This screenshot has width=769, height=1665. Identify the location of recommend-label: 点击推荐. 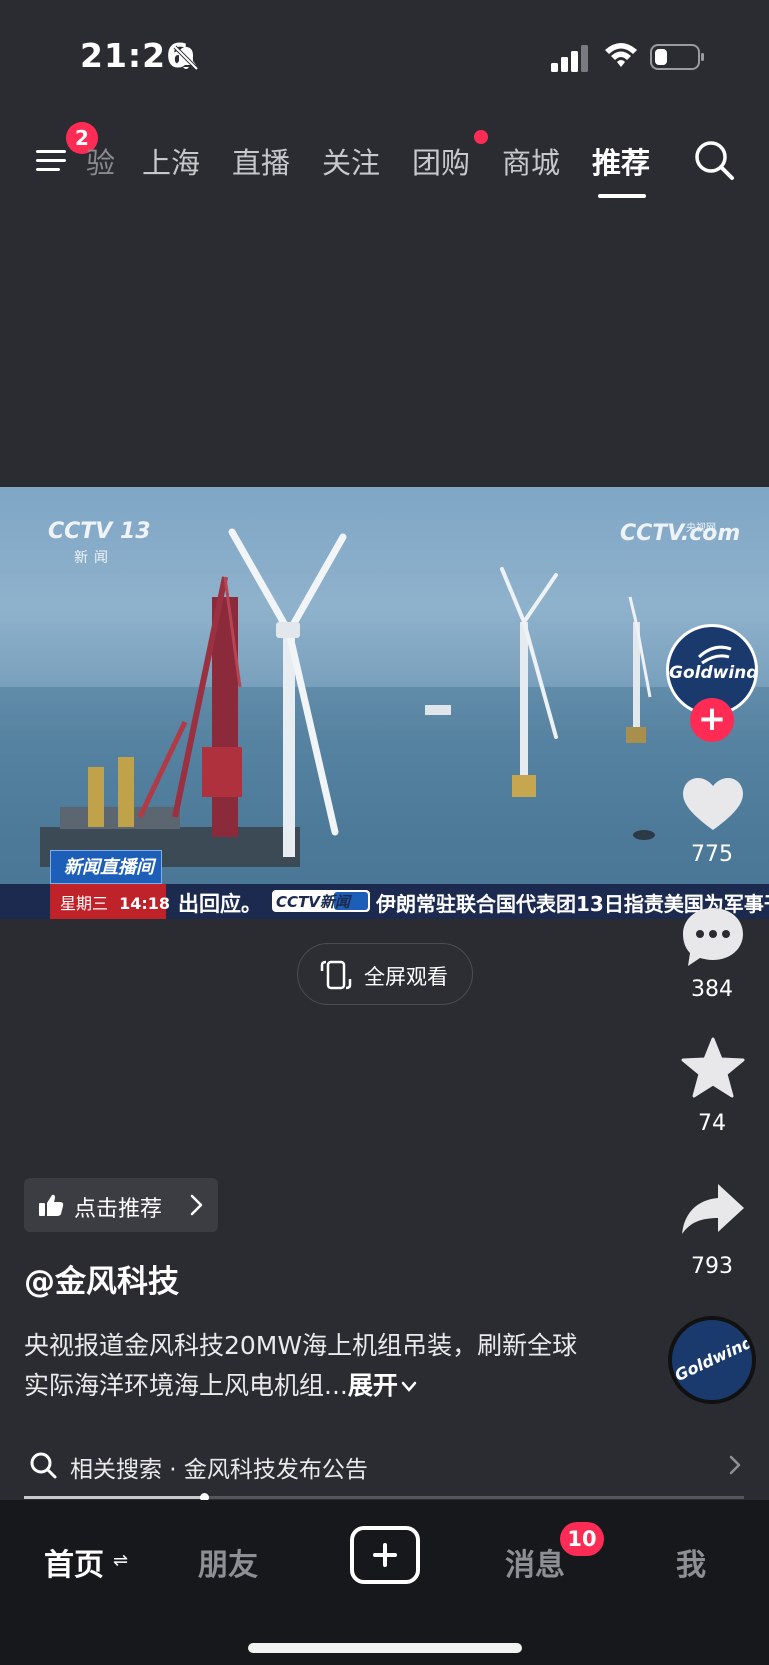
(118, 1209).